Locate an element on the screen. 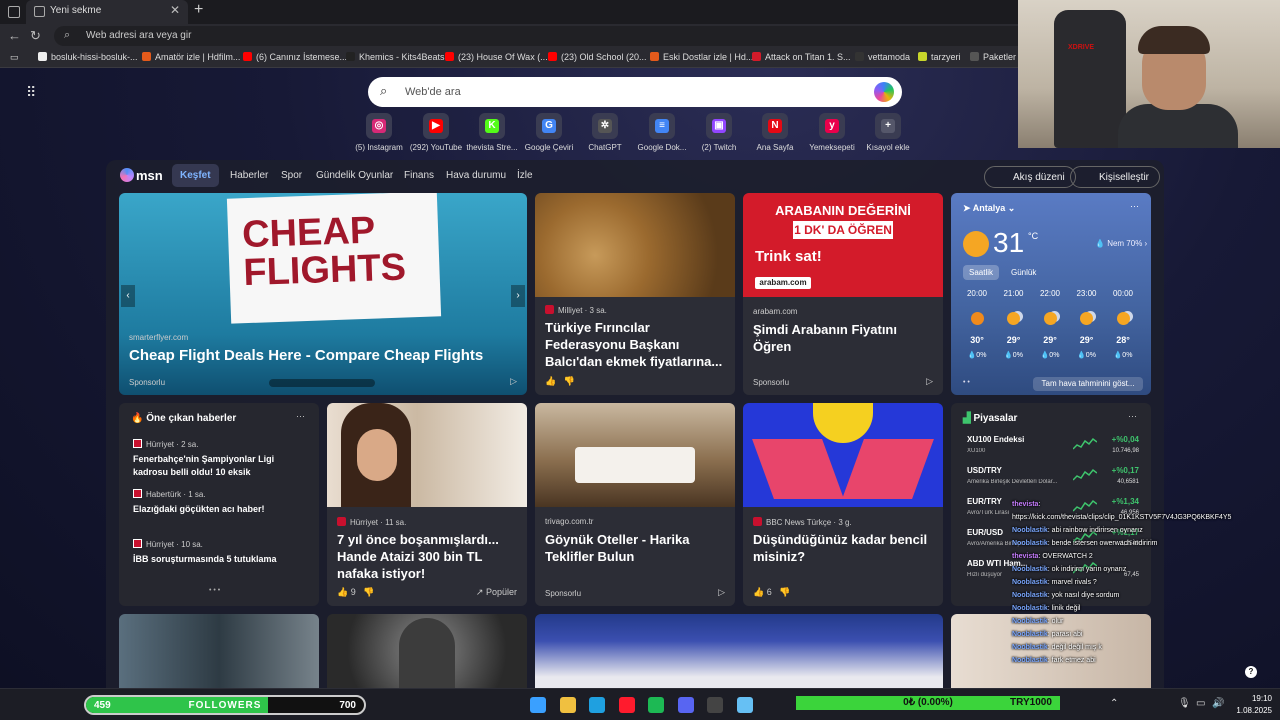 Image resolution: width=1280 pixels, height=720 pixels. bookmark-item: Paketler is located at coordinates (993, 57).